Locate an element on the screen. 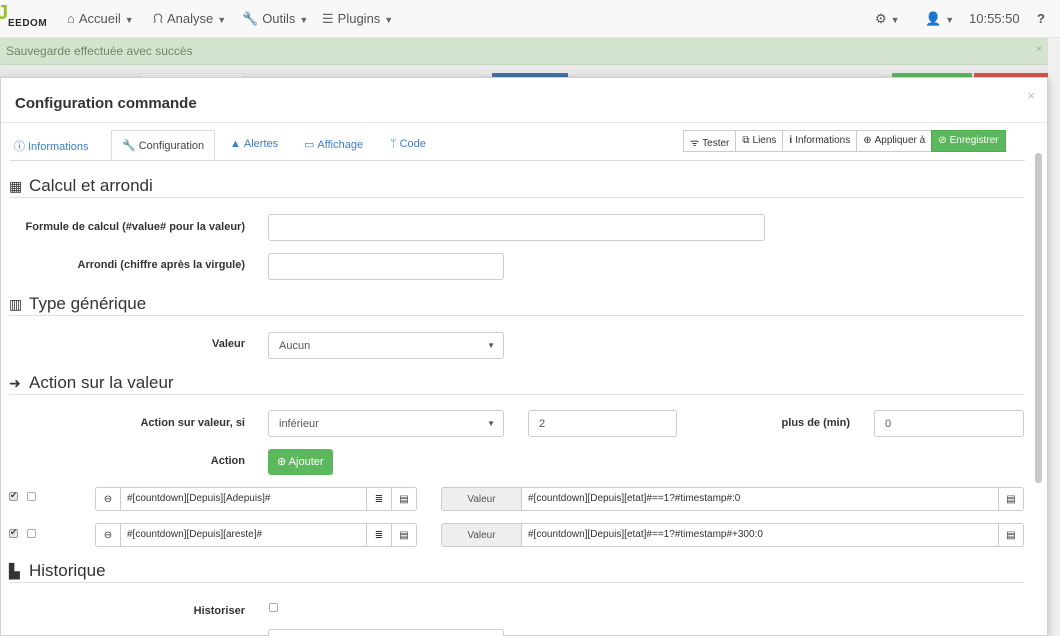 The image size is (1060, 636). section-type-generique-title: ▥ Type générique is located at coordinates (77, 304).